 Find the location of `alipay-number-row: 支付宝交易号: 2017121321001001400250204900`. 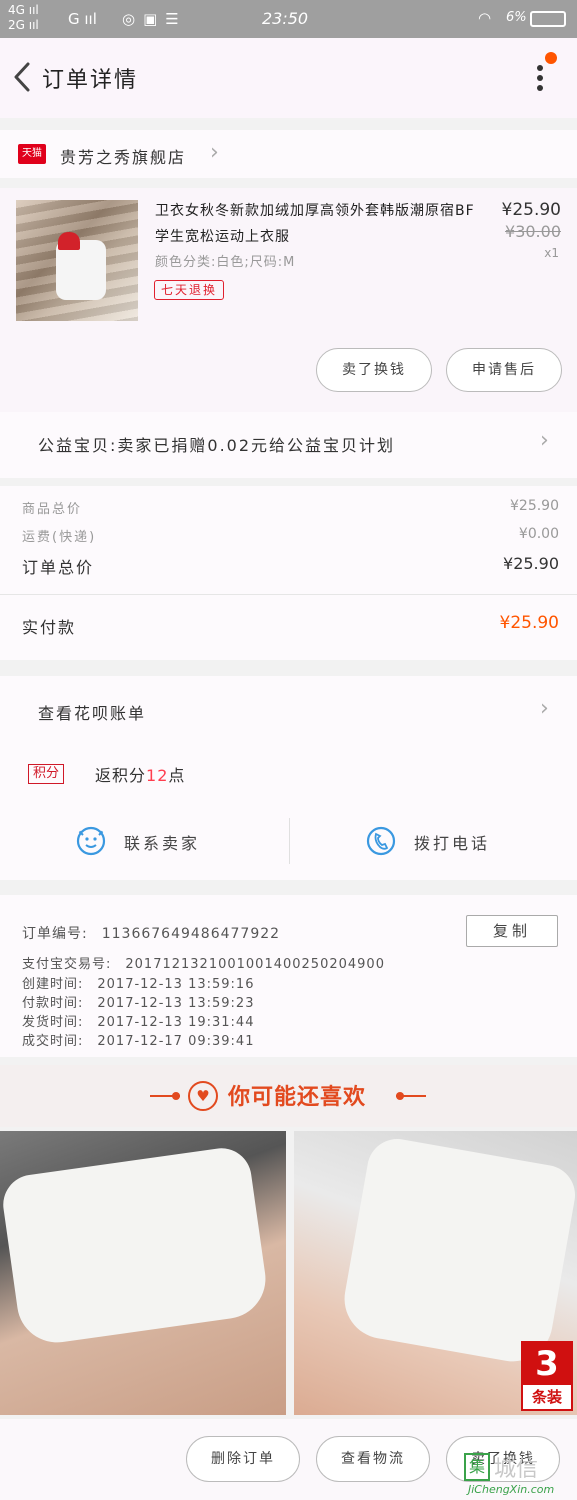

alipay-number-row: 支付宝交易号: 2017121321001001400250204900 is located at coordinates (203, 964).